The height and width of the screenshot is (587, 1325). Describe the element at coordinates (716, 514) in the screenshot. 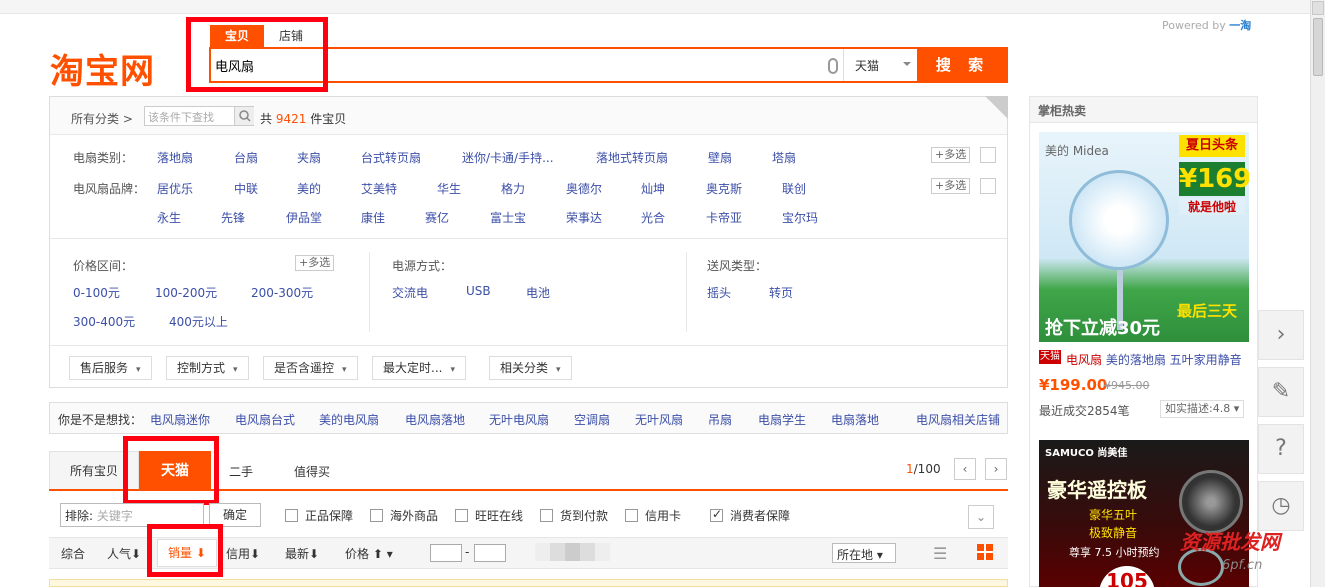

I see `checkbox-consumer-protection` at that location.